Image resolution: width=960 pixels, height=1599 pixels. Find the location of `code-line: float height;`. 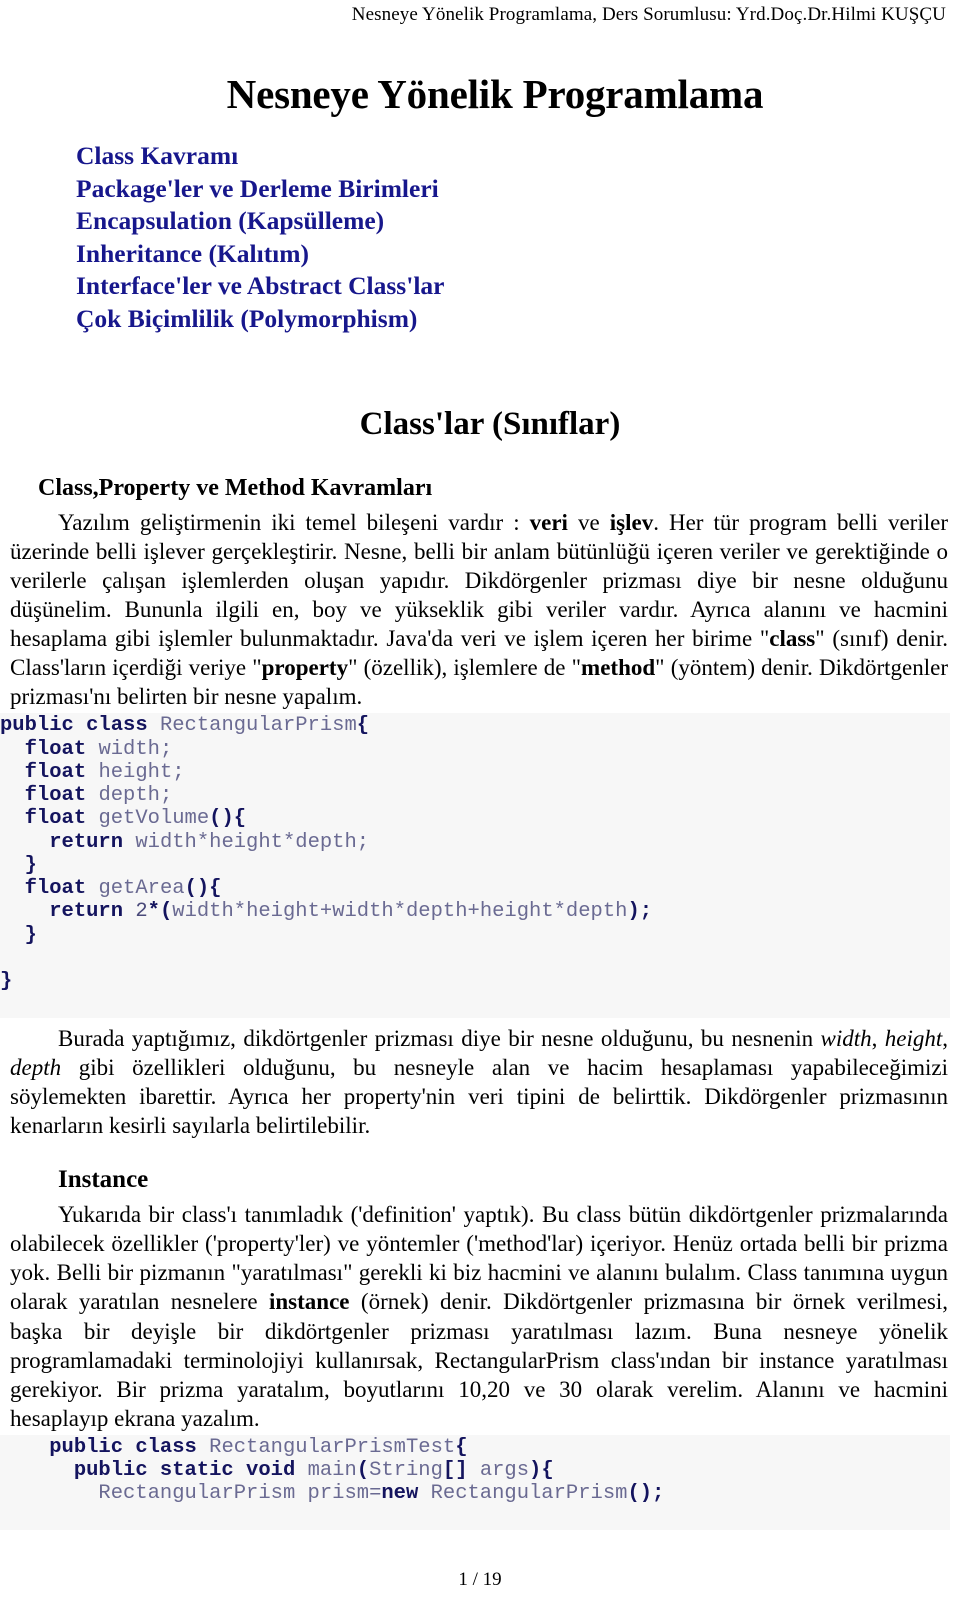

code-line: float height; is located at coordinates (104, 772).